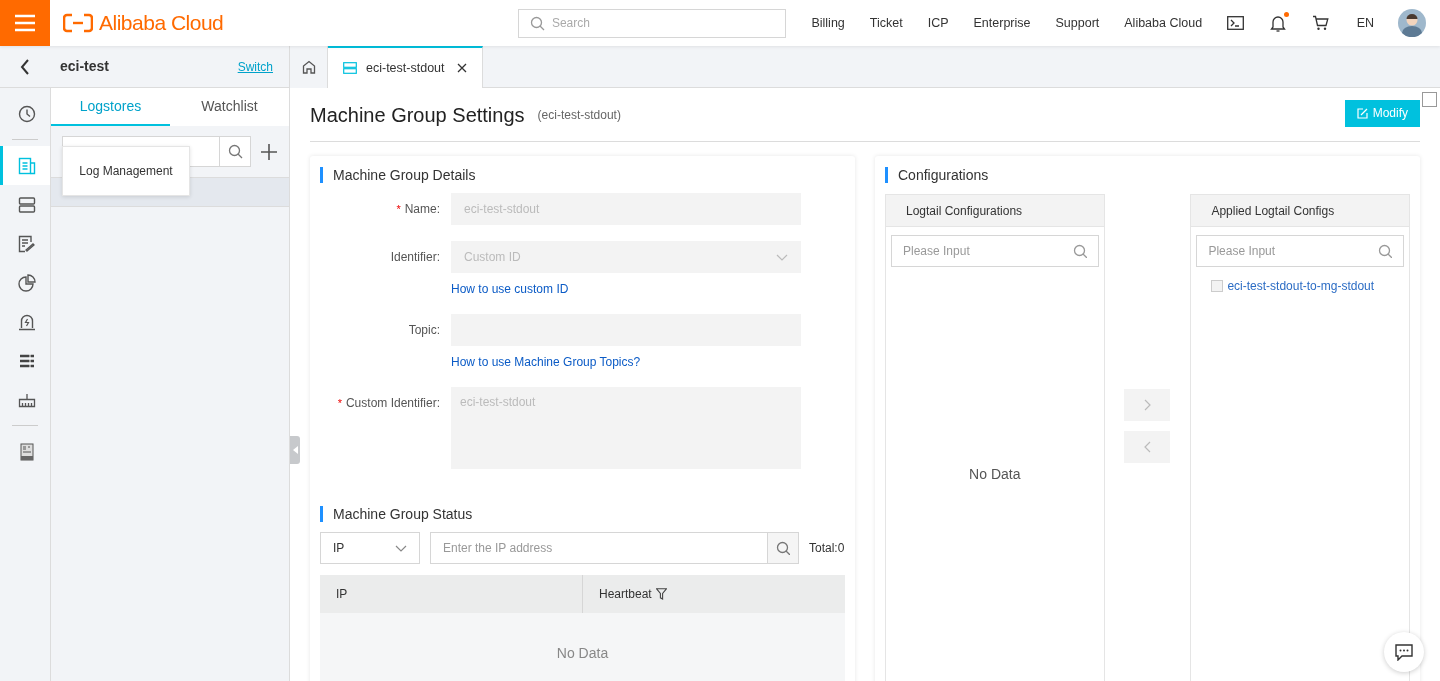 This screenshot has width=1440, height=681. I want to click on menu-icon, so click(25, 23).